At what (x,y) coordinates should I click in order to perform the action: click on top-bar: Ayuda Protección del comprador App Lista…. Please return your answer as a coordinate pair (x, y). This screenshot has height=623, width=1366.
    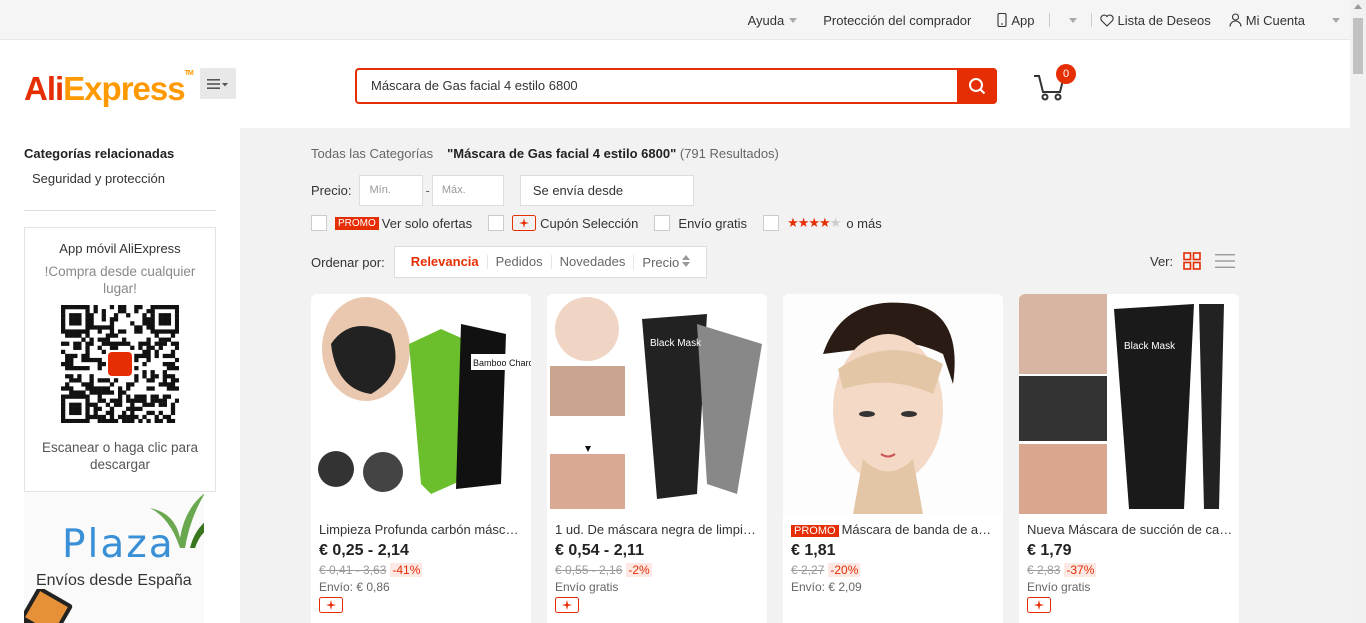
    Looking at the image, I should click on (675, 20).